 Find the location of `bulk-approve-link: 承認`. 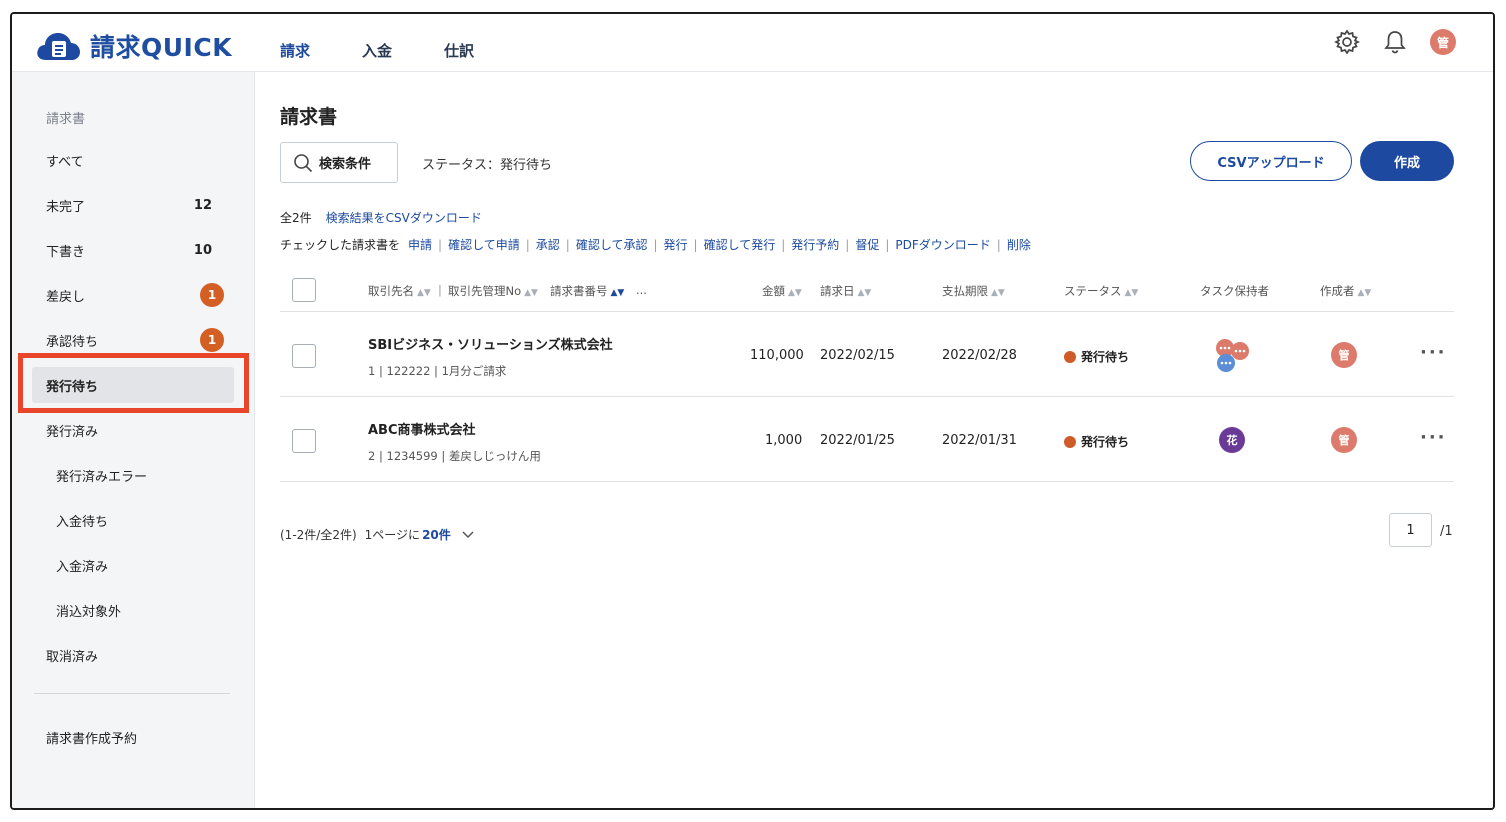

bulk-approve-link: 承認 is located at coordinates (548, 244).